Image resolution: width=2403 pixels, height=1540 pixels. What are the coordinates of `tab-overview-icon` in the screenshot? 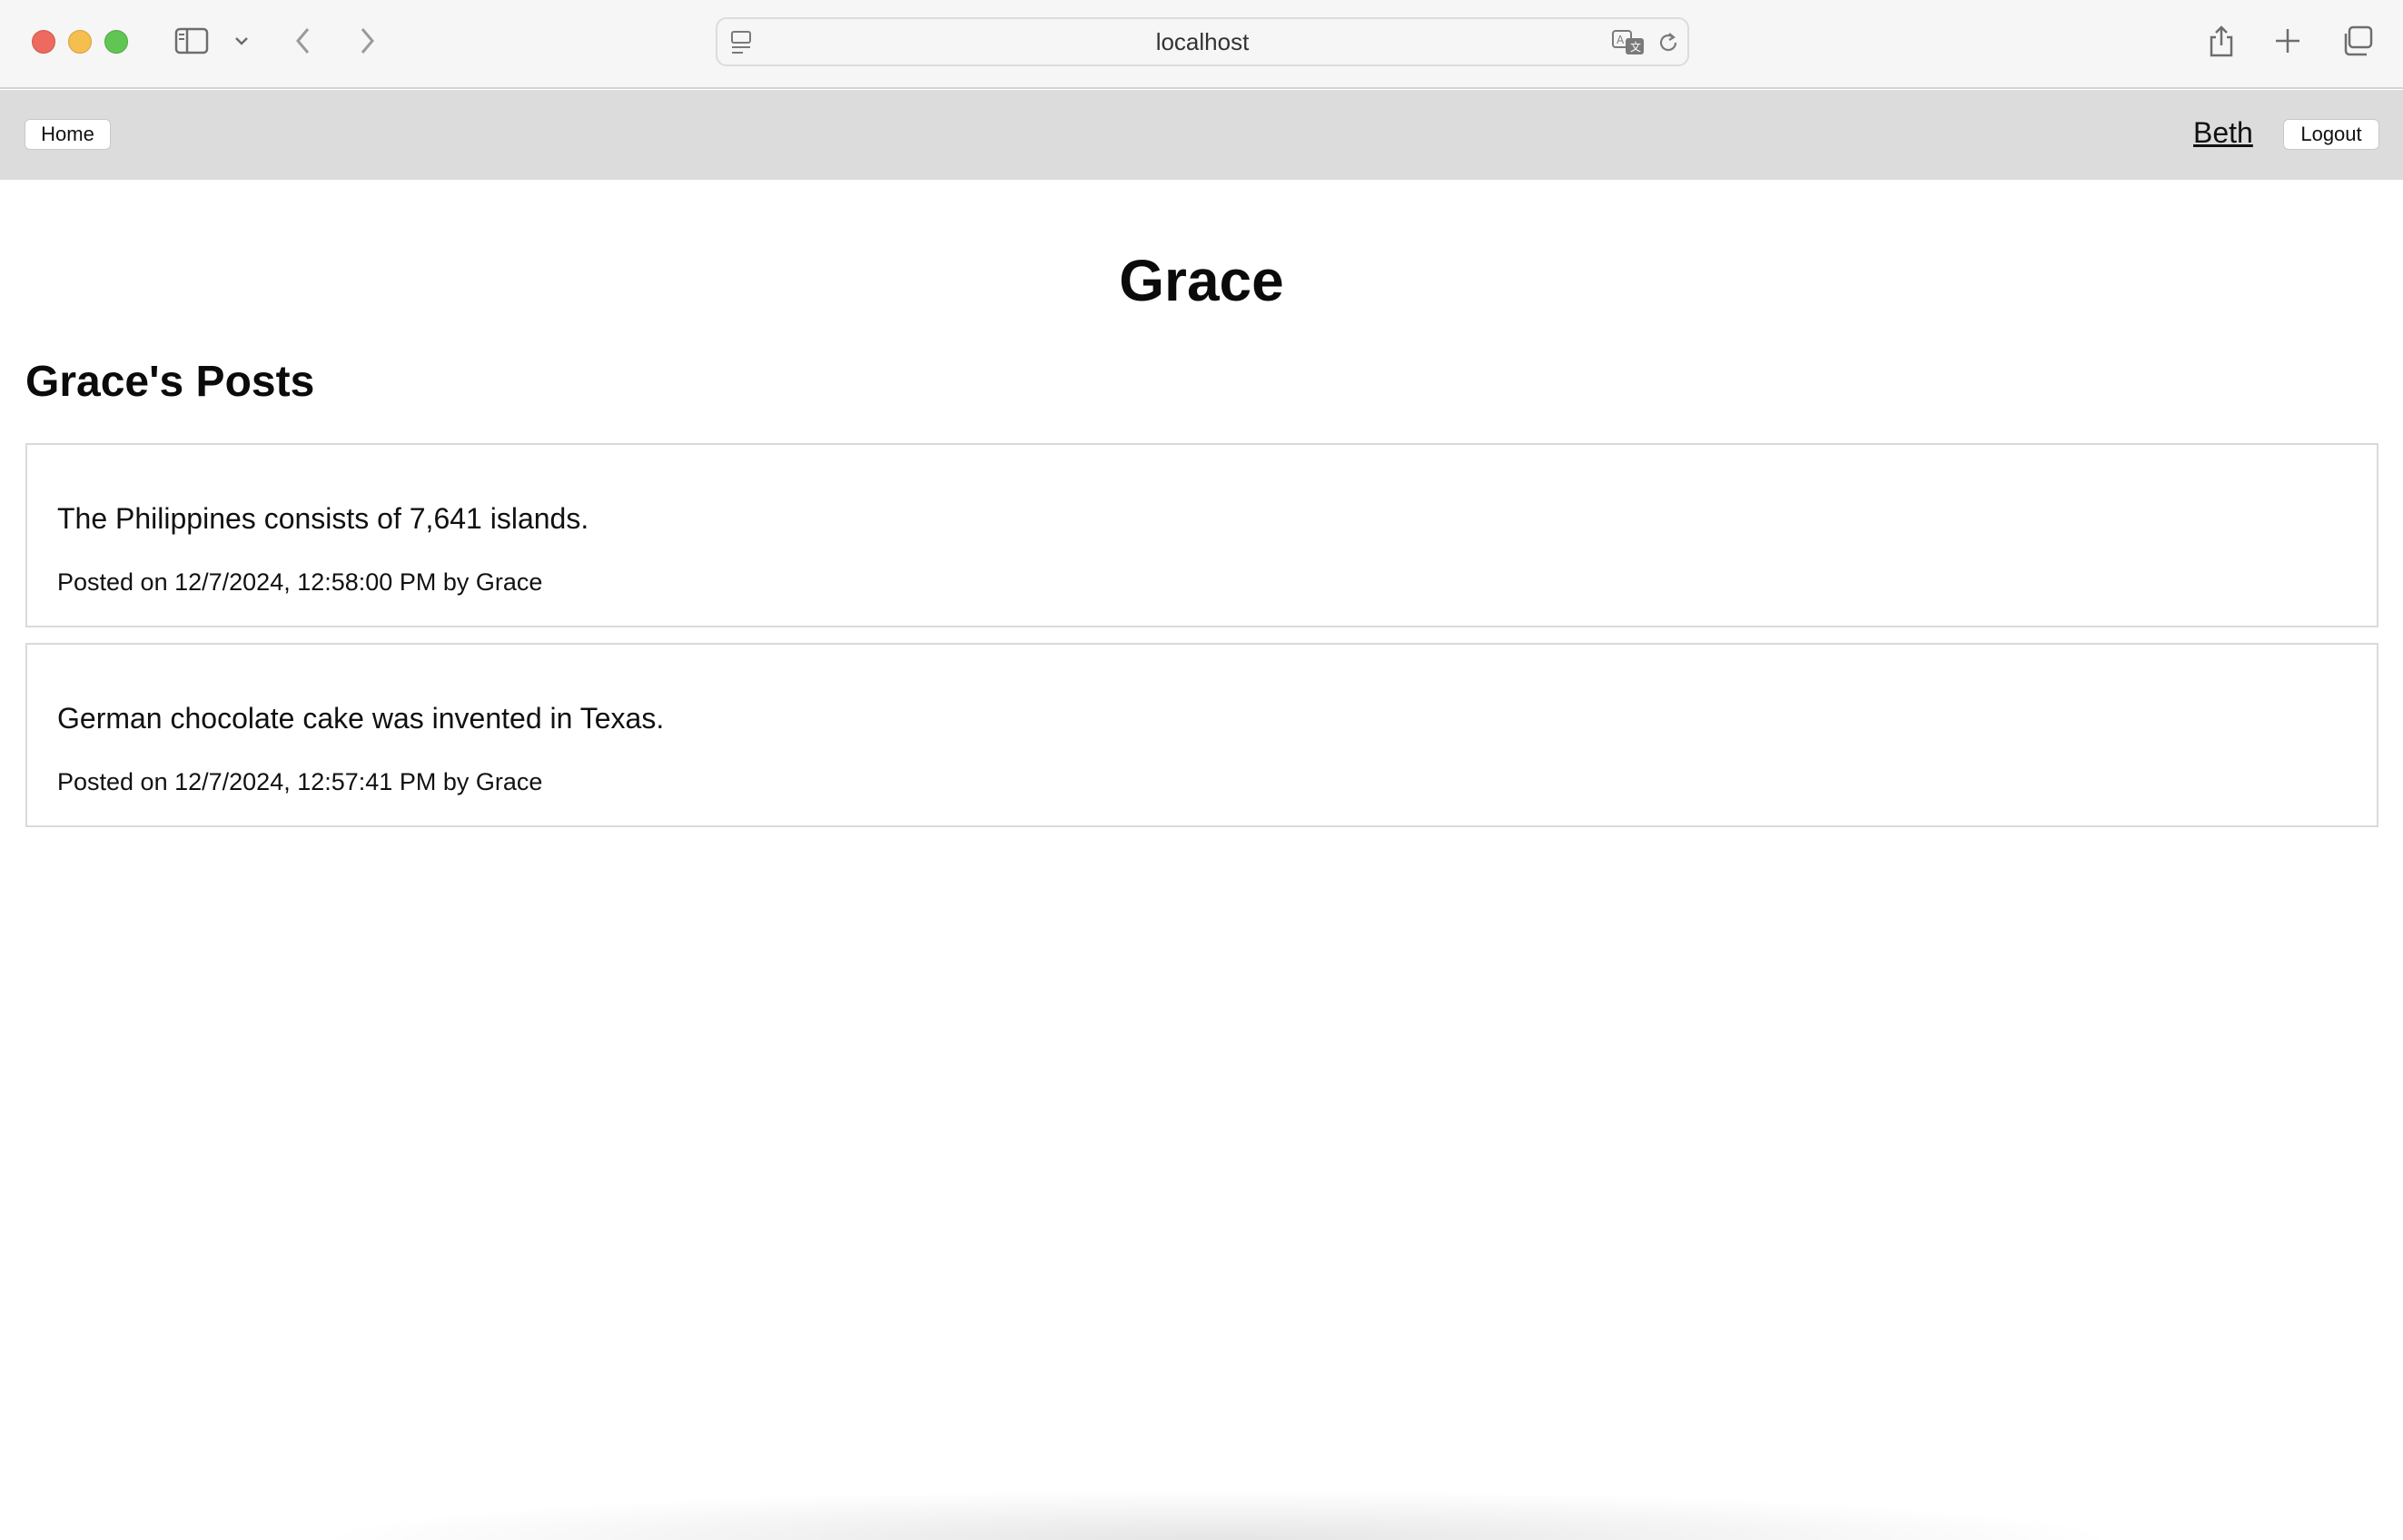 It's located at (2356, 41).